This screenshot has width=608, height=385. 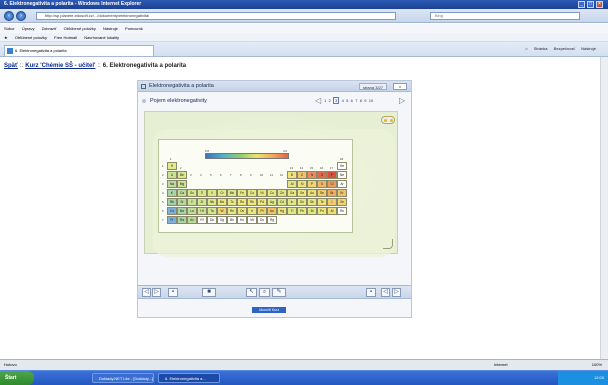 What do you see at coordinates (322, 184) in the screenshot?
I see `element-s: S` at bounding box center [322, 184].